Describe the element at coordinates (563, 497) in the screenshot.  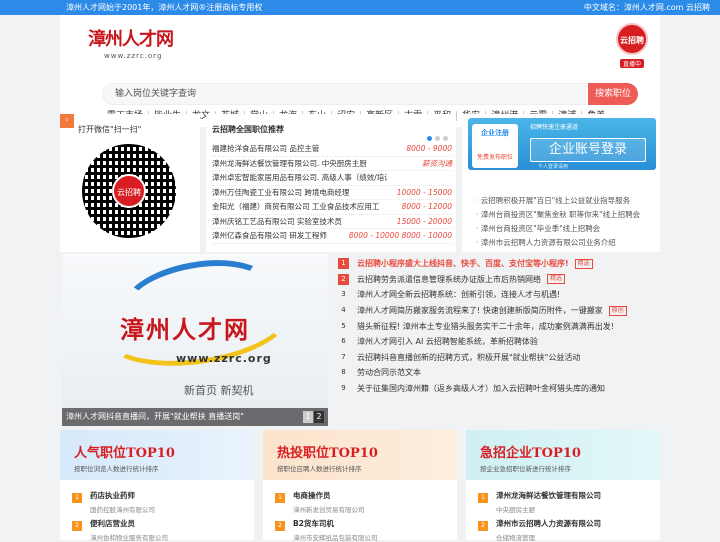
I see `card-item: 1 漳州龙海鲜达餐饮管理有限公司 中央厨房主厨` at that location.